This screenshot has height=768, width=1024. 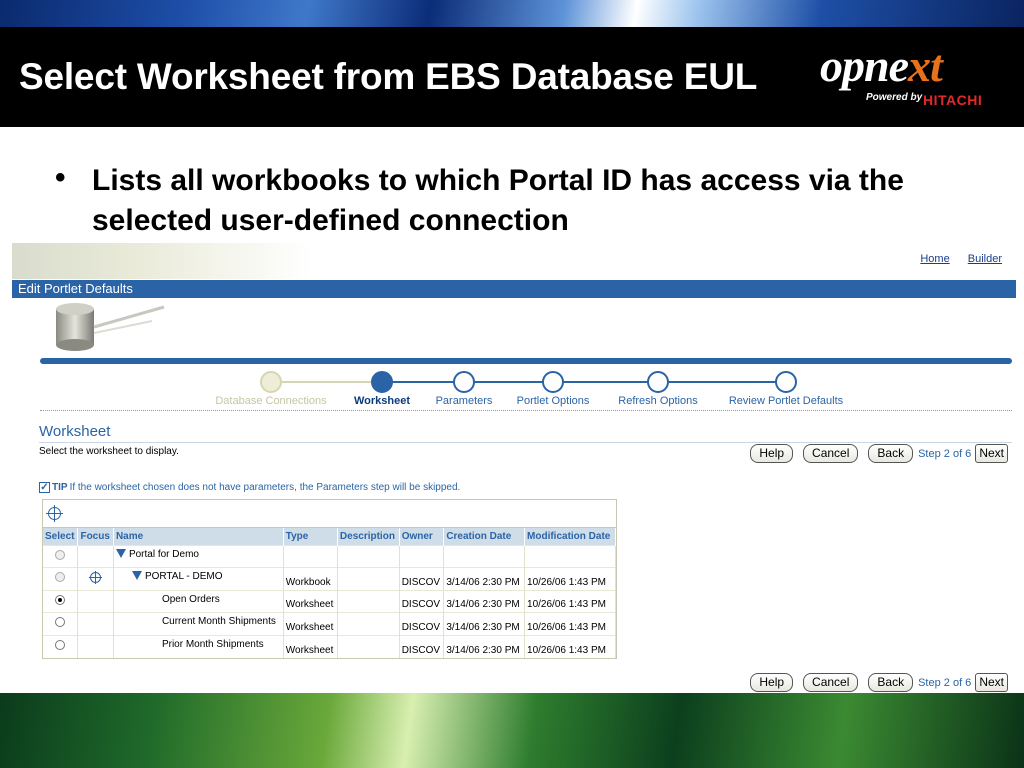 What do you see at coordinates (329, 556) in the screenshot?
I see `table-row: Portal for Demo` at bounding box center [329, 556].